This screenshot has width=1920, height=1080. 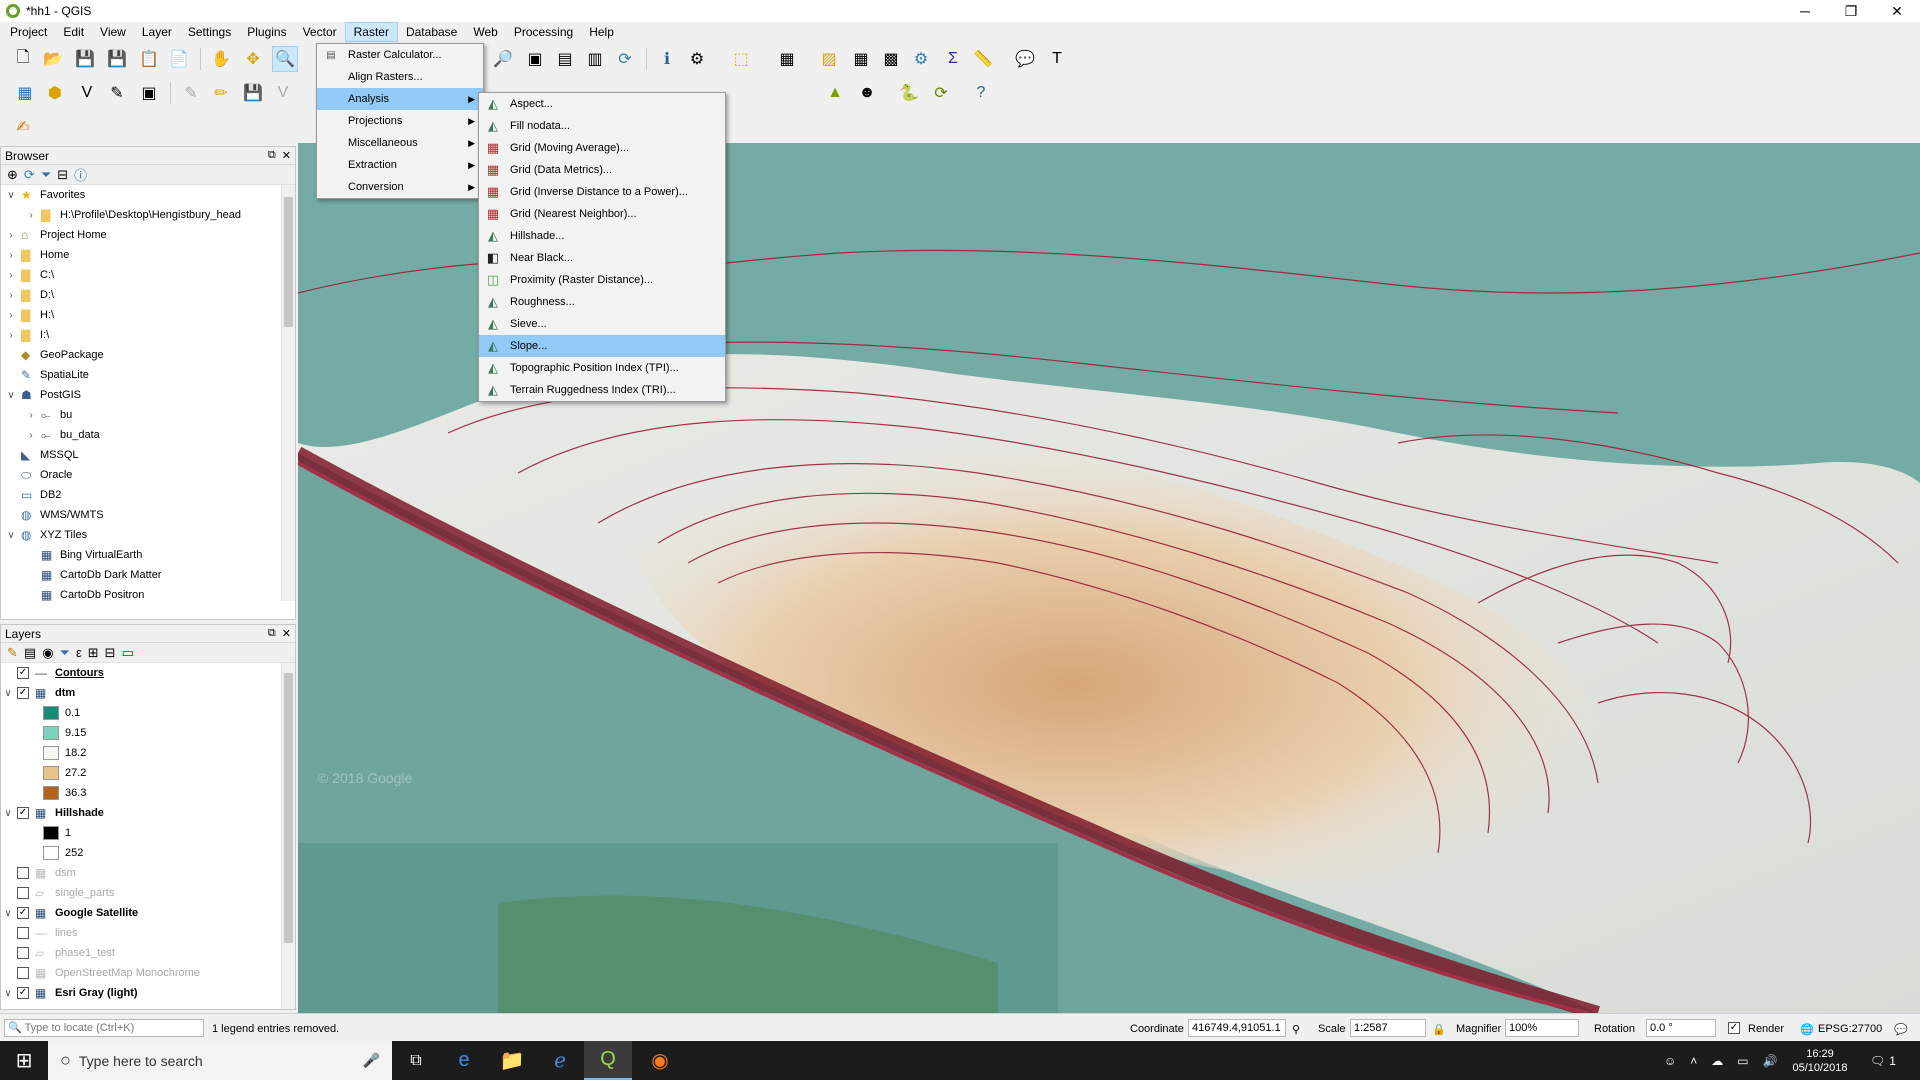 What do you see at coordinates (148, 335) in the screenshot?
I see `browser-item: › ▇ I:\` at bounding box center [148, 335].